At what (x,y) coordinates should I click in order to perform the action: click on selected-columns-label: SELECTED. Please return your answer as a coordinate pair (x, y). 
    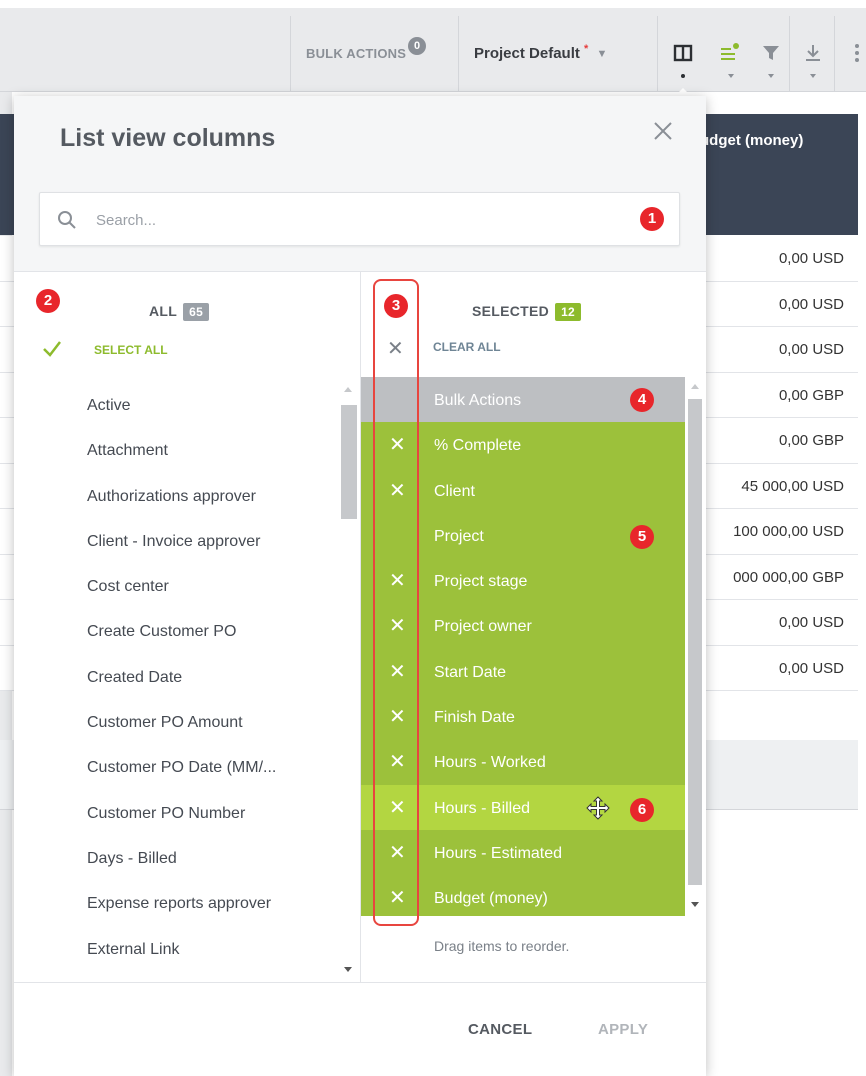
    Looking at the image, I should click on (511, 311).